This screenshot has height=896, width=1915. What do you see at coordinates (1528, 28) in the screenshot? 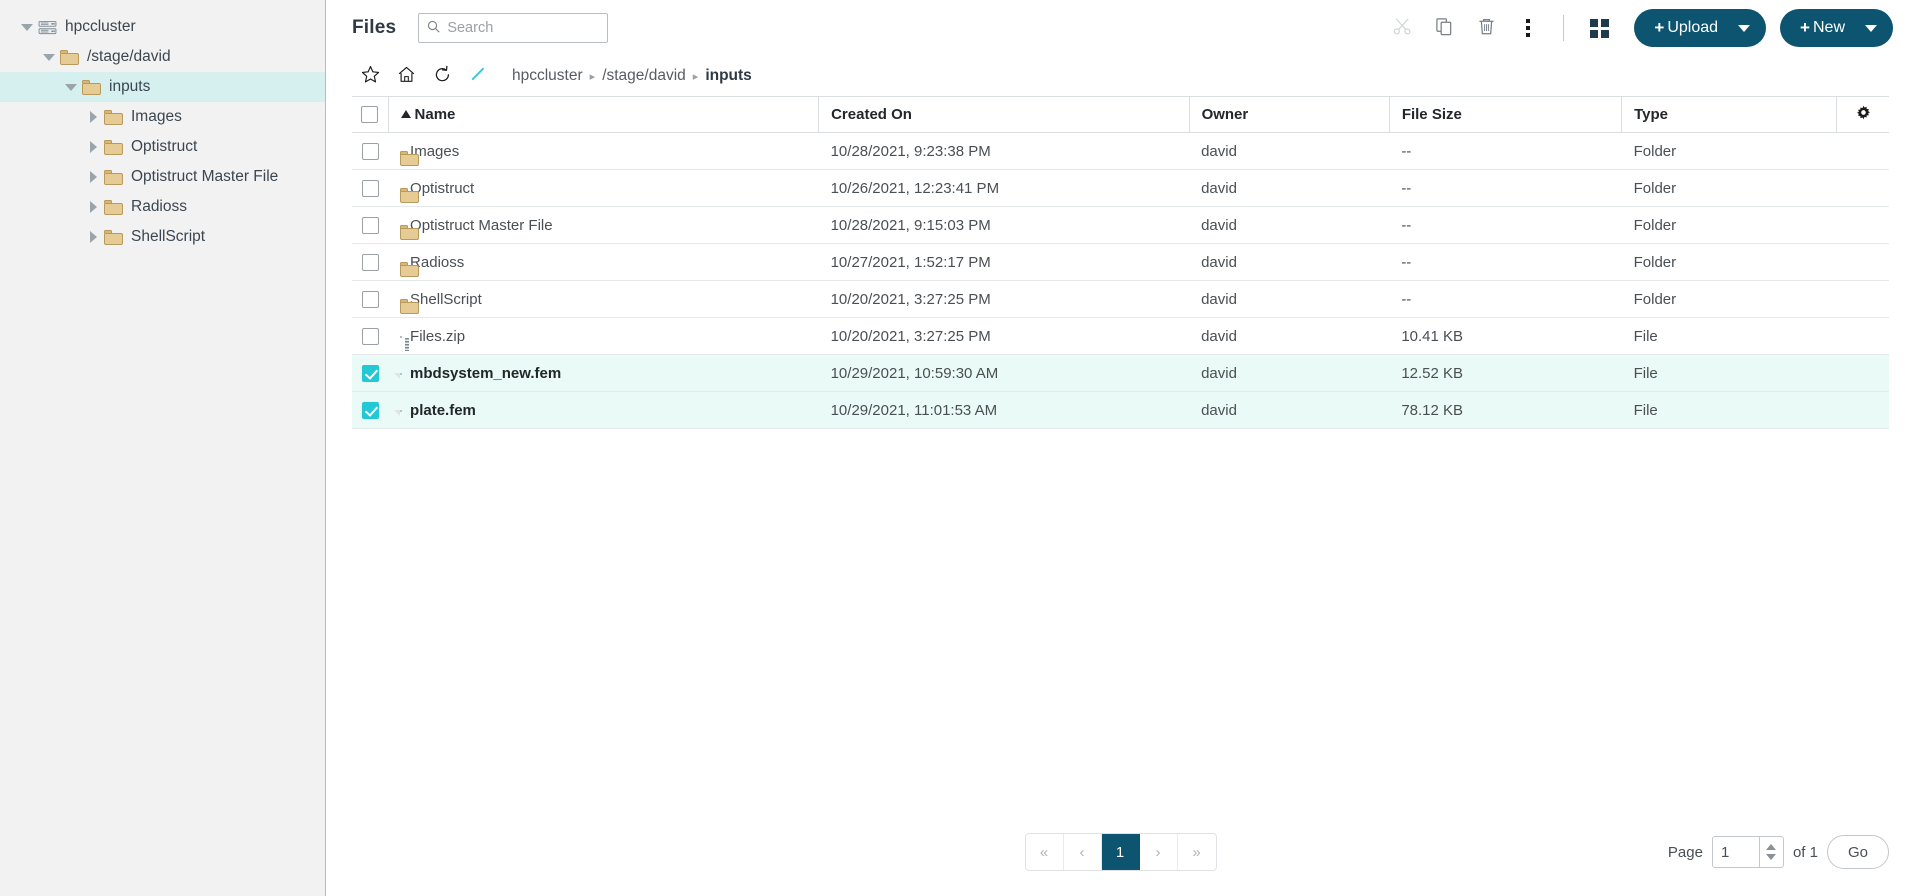
I see `more-options-button` at bounding box center [1528, 28].